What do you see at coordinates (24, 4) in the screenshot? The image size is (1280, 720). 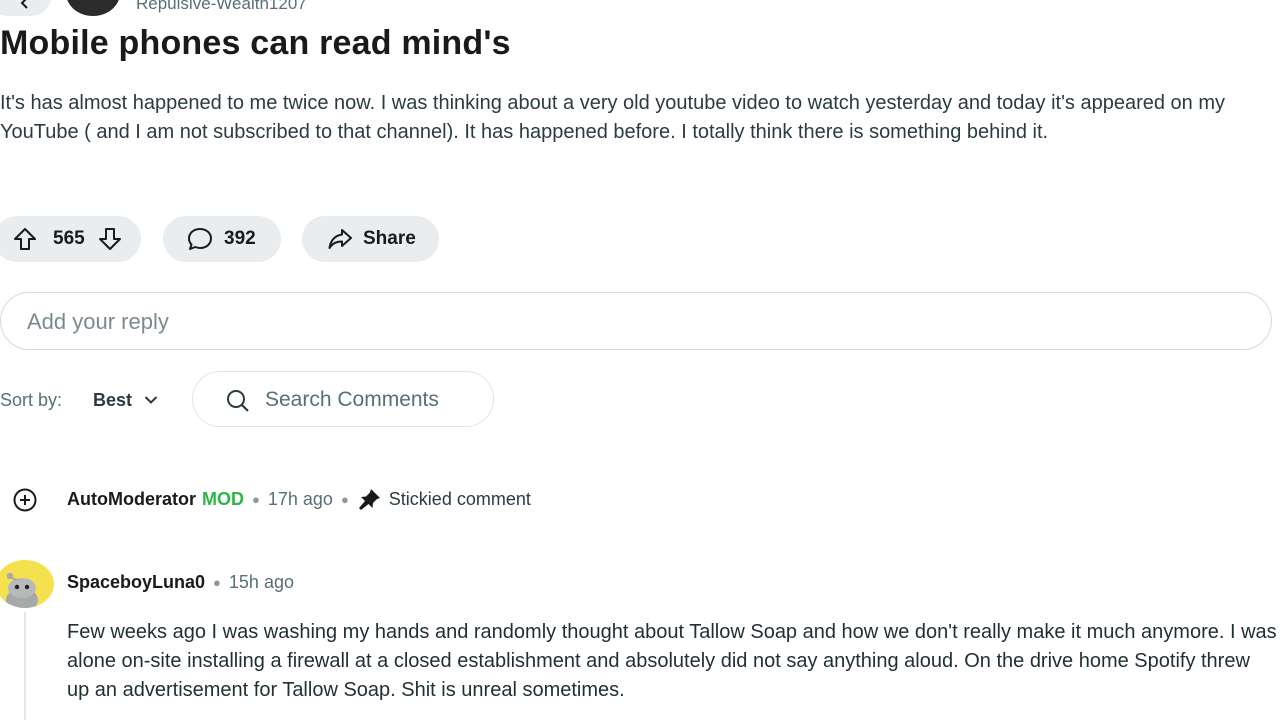 I see `back-arrow-icon` at bounding box center [24, 4].